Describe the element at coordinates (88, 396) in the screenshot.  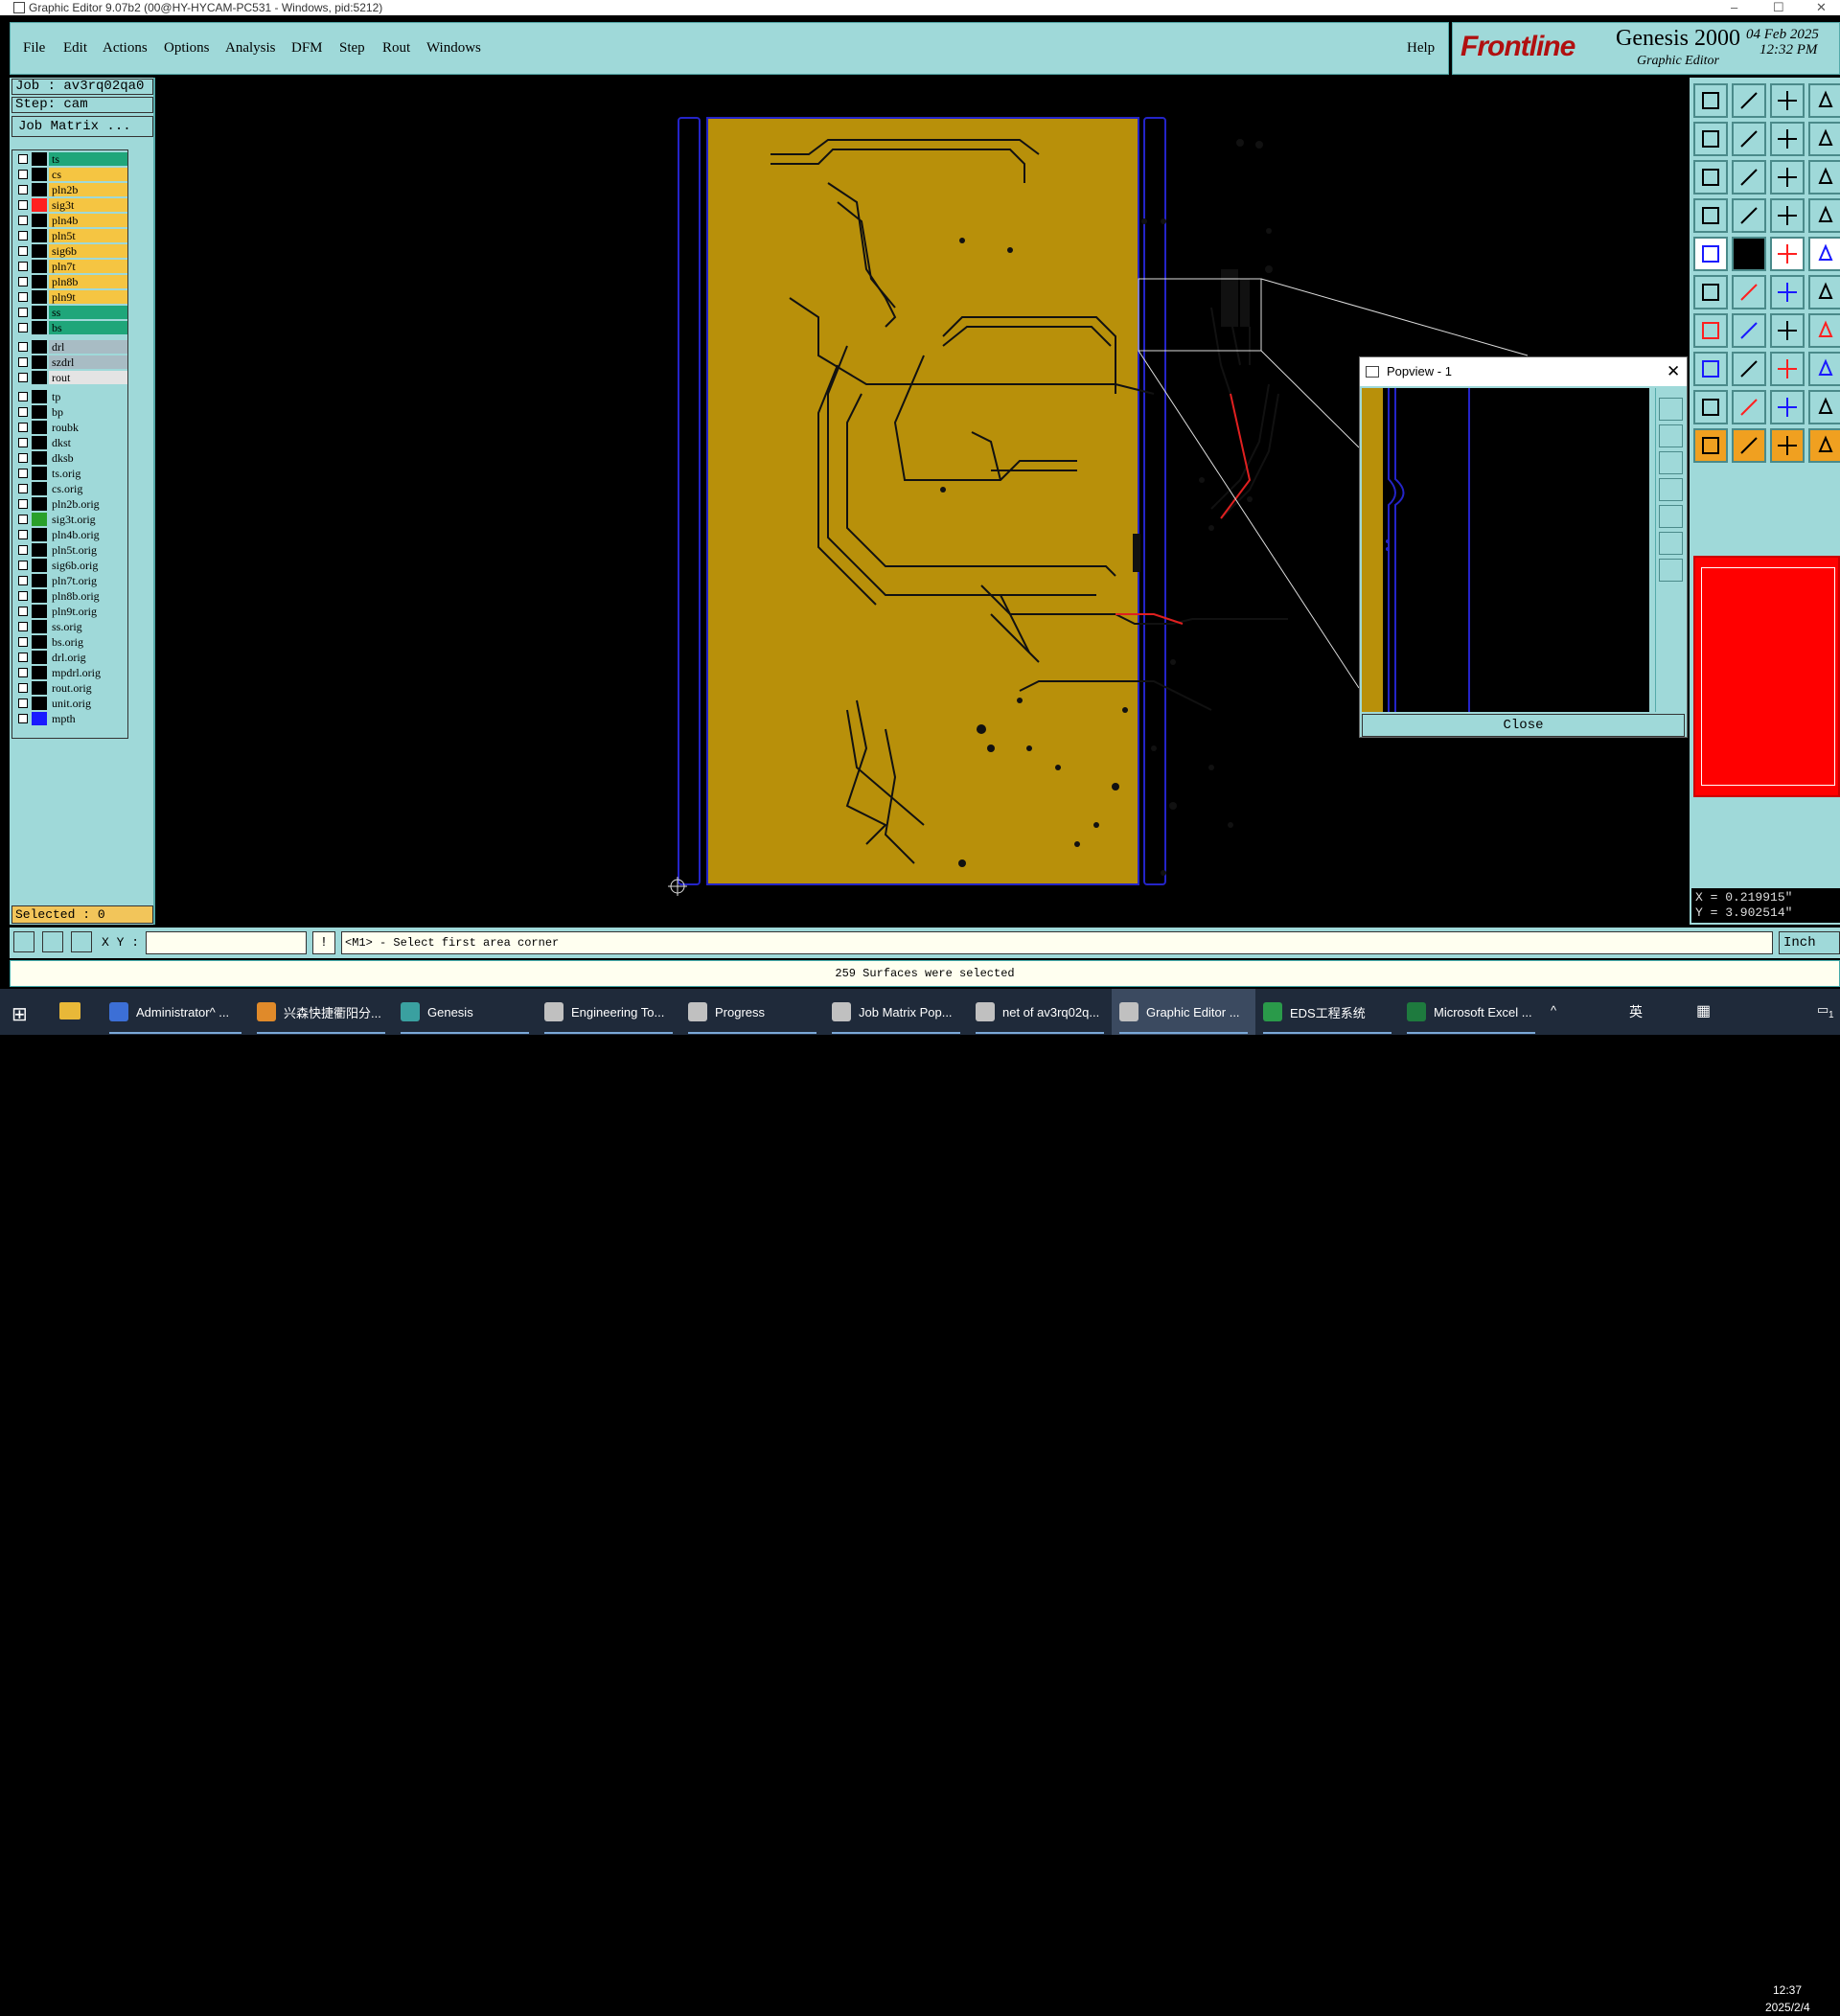
I see `layer-name: tp` at that location.